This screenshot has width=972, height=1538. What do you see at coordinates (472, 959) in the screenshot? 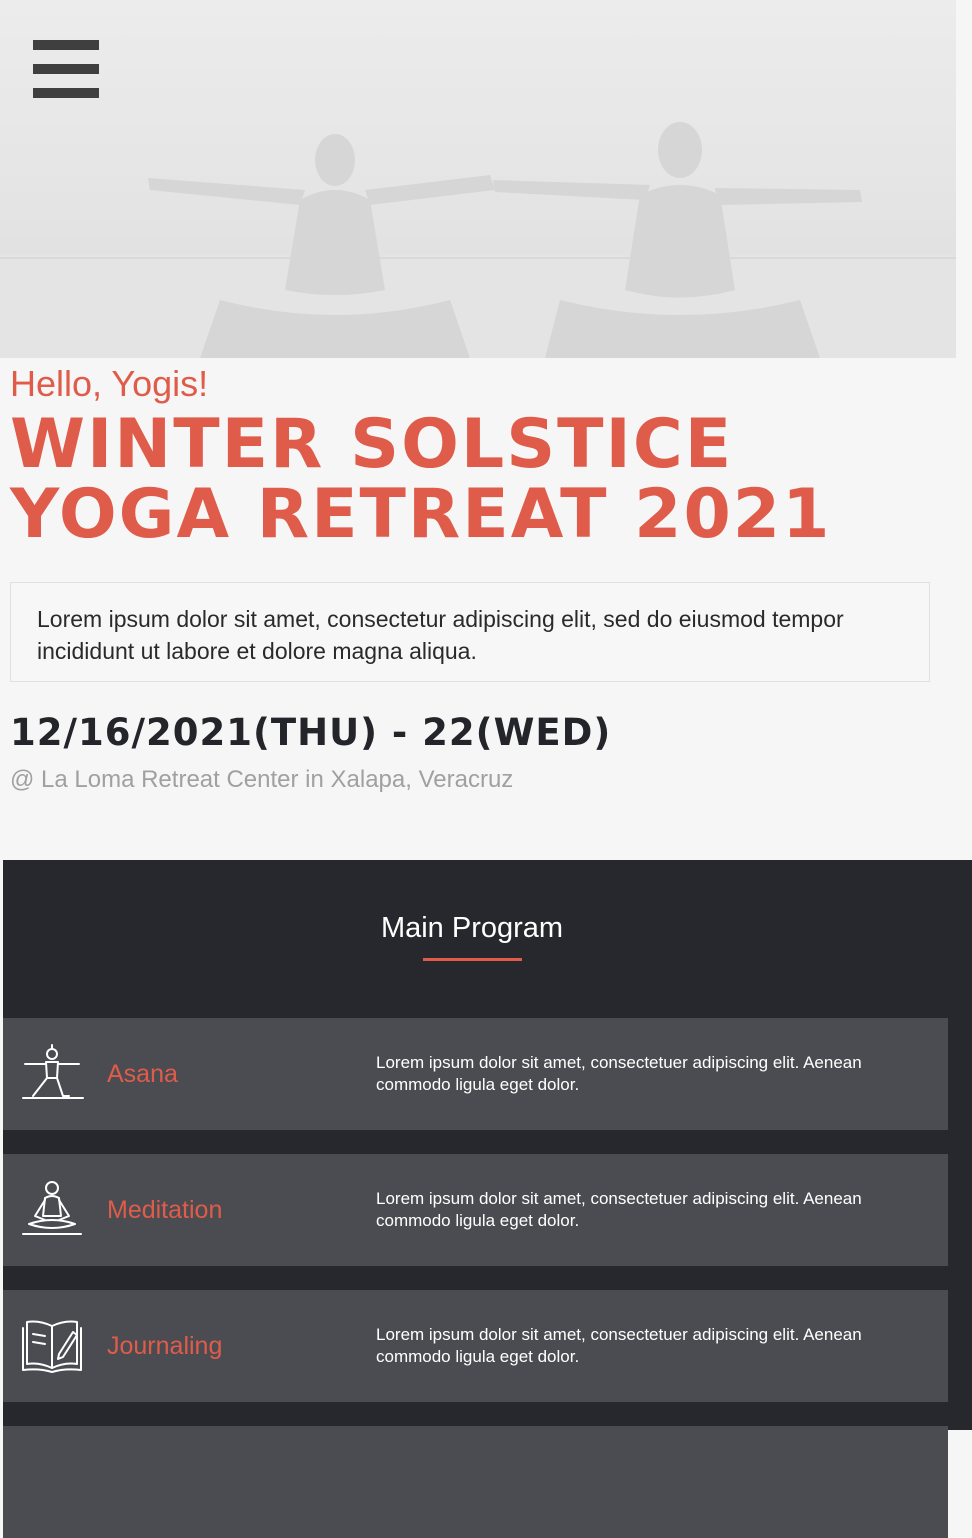
I see `title-underline` at bounding box center [472, 959].